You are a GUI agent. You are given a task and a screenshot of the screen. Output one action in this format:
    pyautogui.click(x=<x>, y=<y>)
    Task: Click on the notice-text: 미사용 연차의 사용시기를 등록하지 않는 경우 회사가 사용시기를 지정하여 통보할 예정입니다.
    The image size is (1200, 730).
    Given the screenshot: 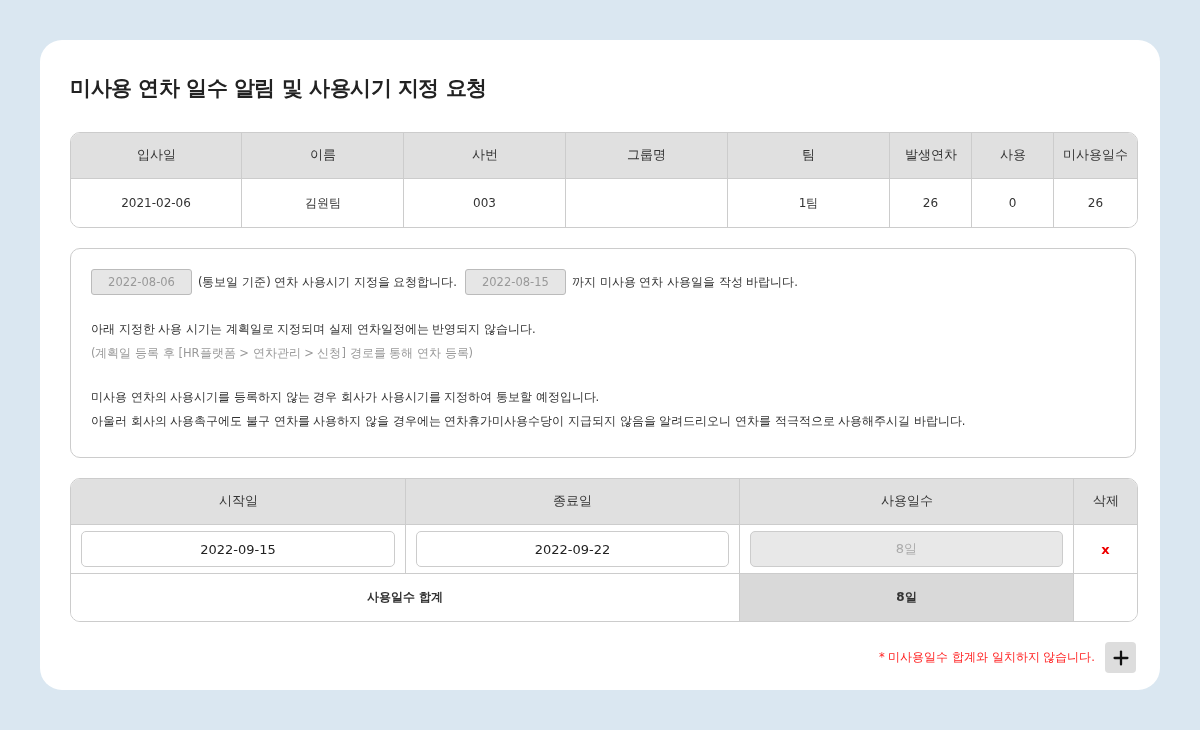 What is the action you would take?
    pyautogui.click(x=346, y=397)
    